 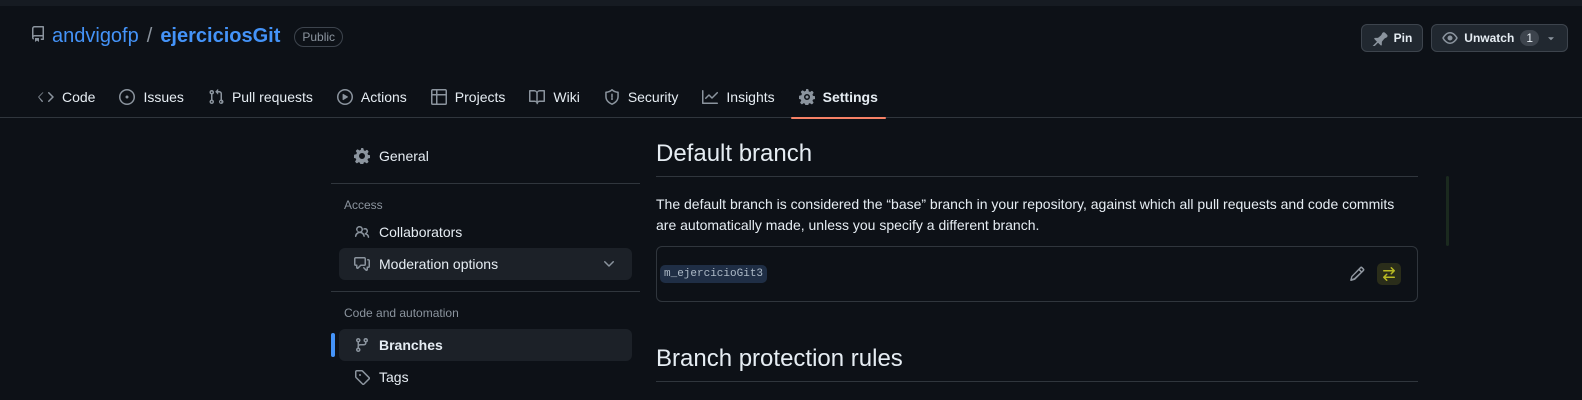 I want to click on pin-label: Pin, so click(x=1403, y=38).